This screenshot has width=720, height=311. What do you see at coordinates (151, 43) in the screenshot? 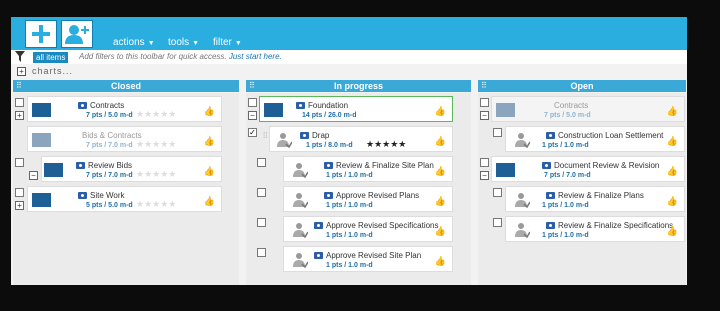
I see `chevron-down-icon: ▼` at bounding box center [151, 43].